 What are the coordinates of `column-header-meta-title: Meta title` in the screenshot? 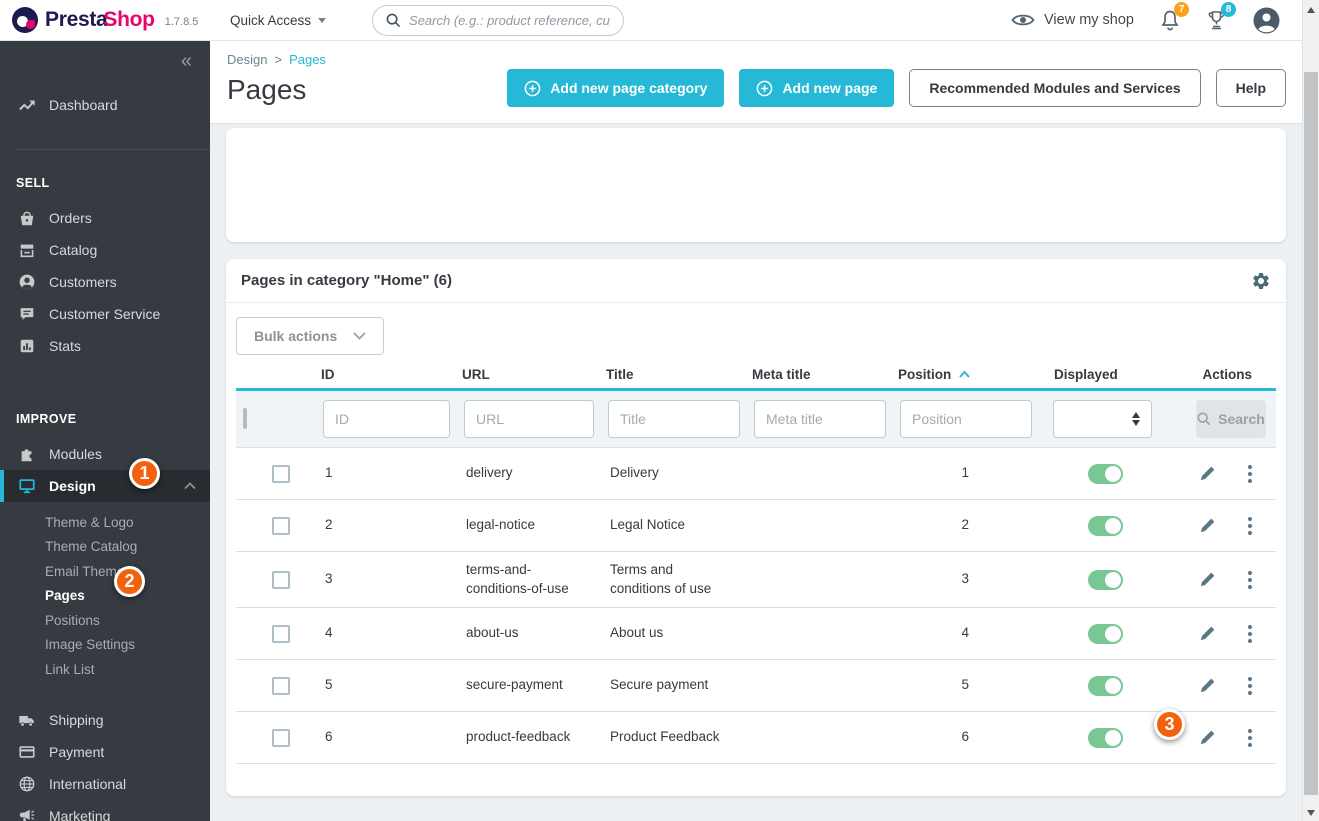 It's located at (820, 374).